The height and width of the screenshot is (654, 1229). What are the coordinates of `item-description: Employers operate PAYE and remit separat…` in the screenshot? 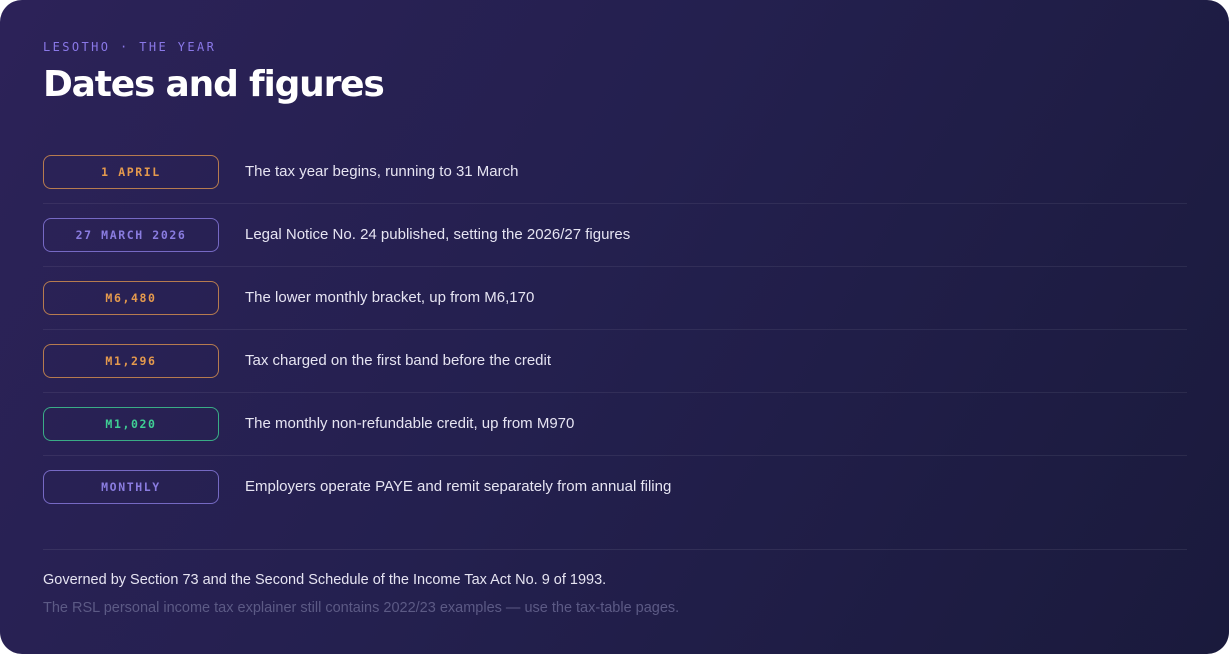 It's located at (458, 486).